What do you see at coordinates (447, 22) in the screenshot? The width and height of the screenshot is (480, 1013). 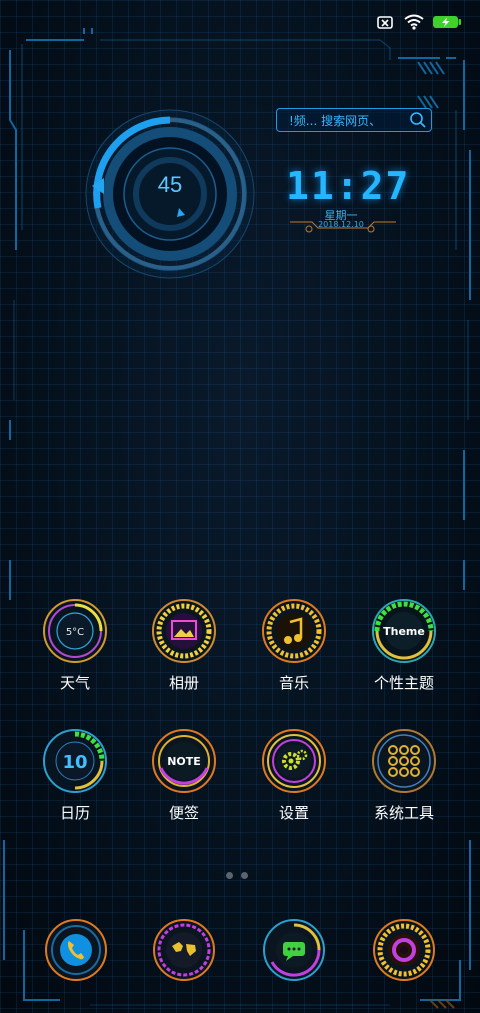 I see `battery-charging-icon` at bounding box center [447, 22].